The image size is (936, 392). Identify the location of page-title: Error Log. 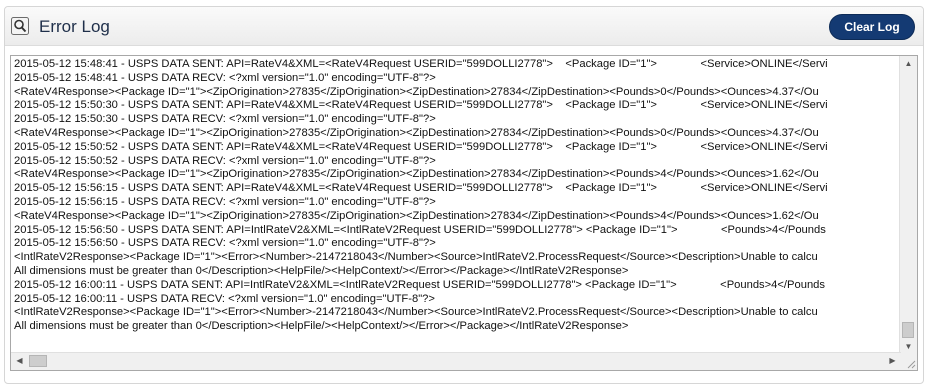
(74, 26).